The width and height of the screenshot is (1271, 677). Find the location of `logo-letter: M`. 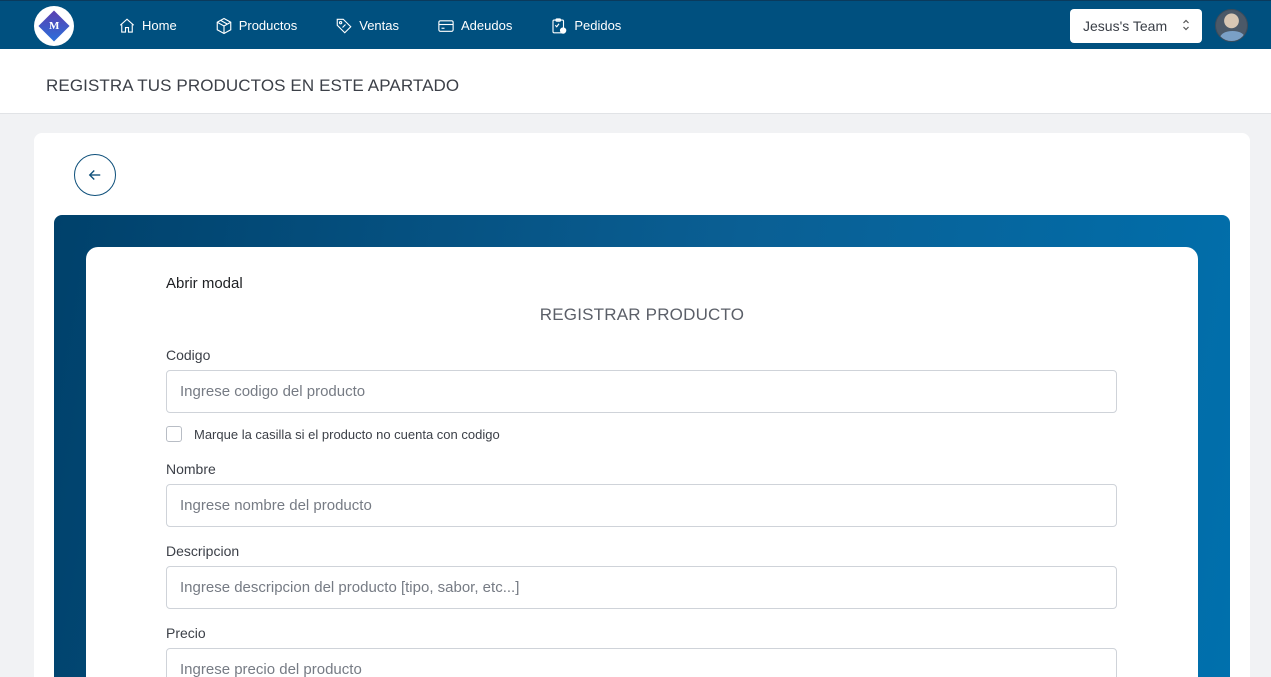

logo-letter: M is located at coordinates (54, 25).